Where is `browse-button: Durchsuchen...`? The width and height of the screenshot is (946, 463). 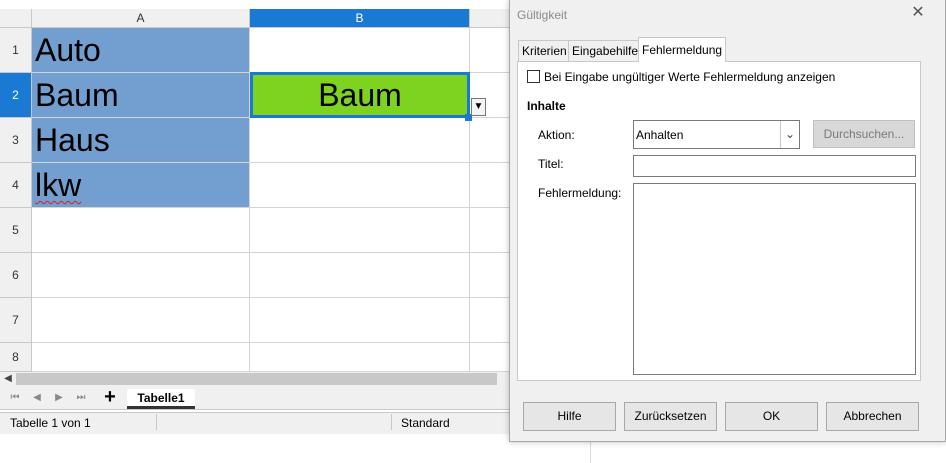 browse-button: Durchsuchen... is located at coordinates (864, 134).